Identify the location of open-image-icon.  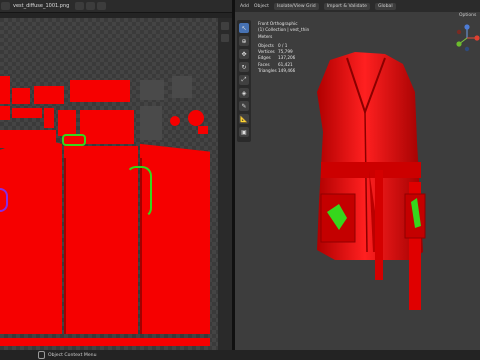
(91, 6).